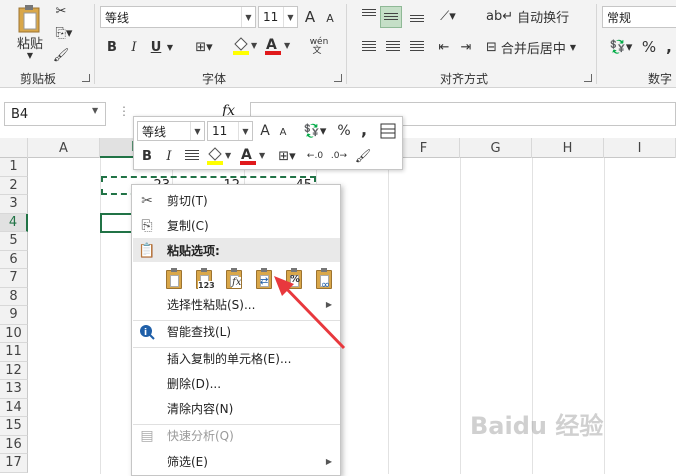  Describe the element at coordinates (204, 47) in the screenshot. I see `borders-icon: ⊞▾` at that location.